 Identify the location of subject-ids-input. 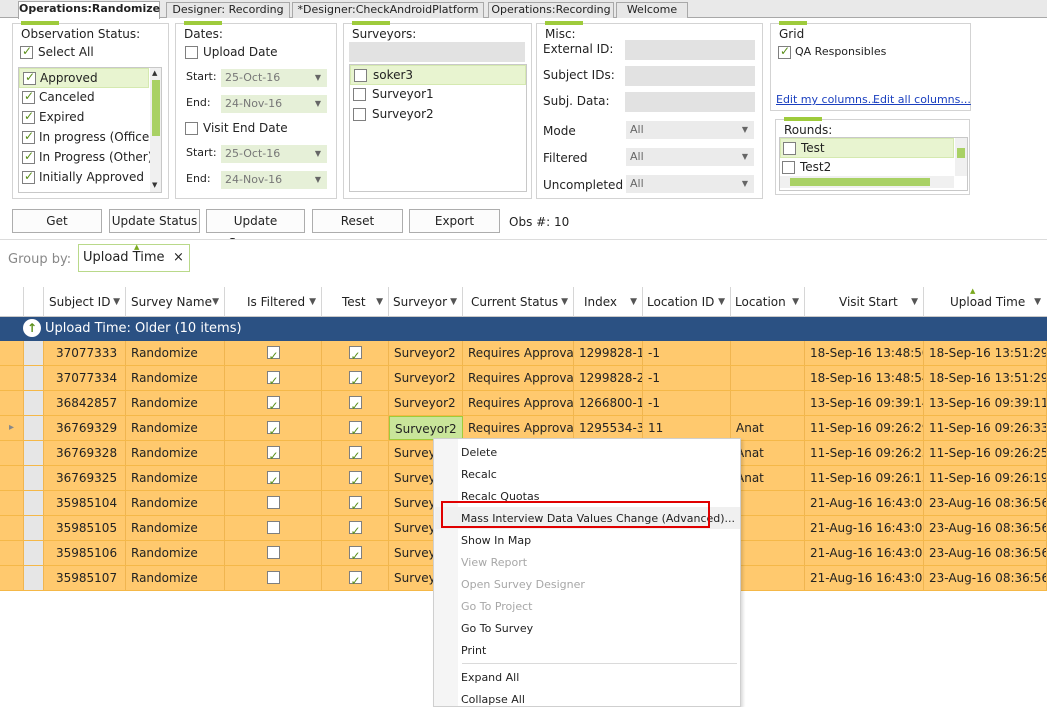
(690, 76).